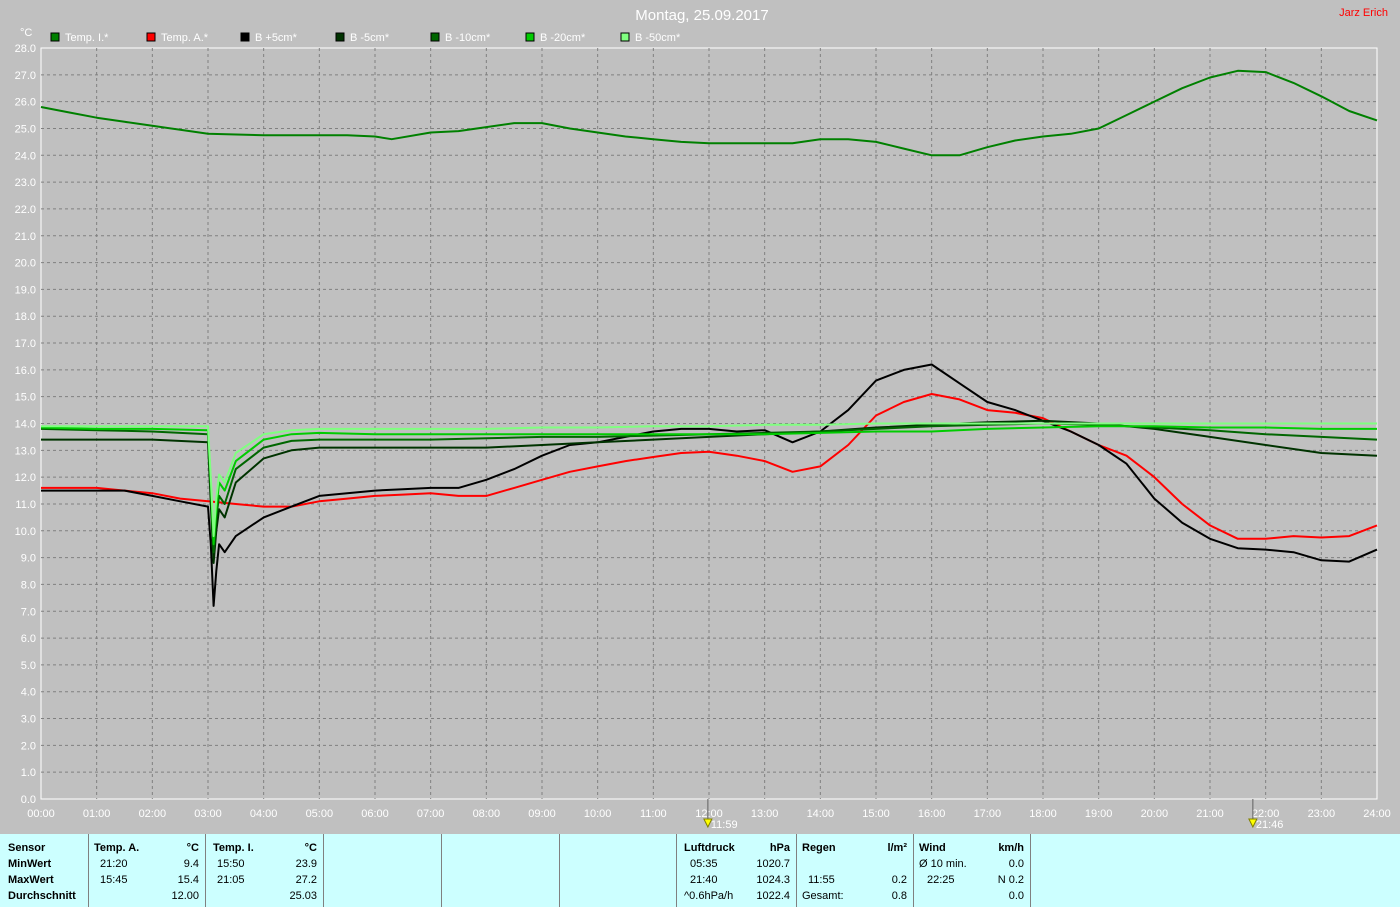  Describe the element at coordinates (25, 505) in the screenshot. I see `y-tick-label: 11.0` at that location.